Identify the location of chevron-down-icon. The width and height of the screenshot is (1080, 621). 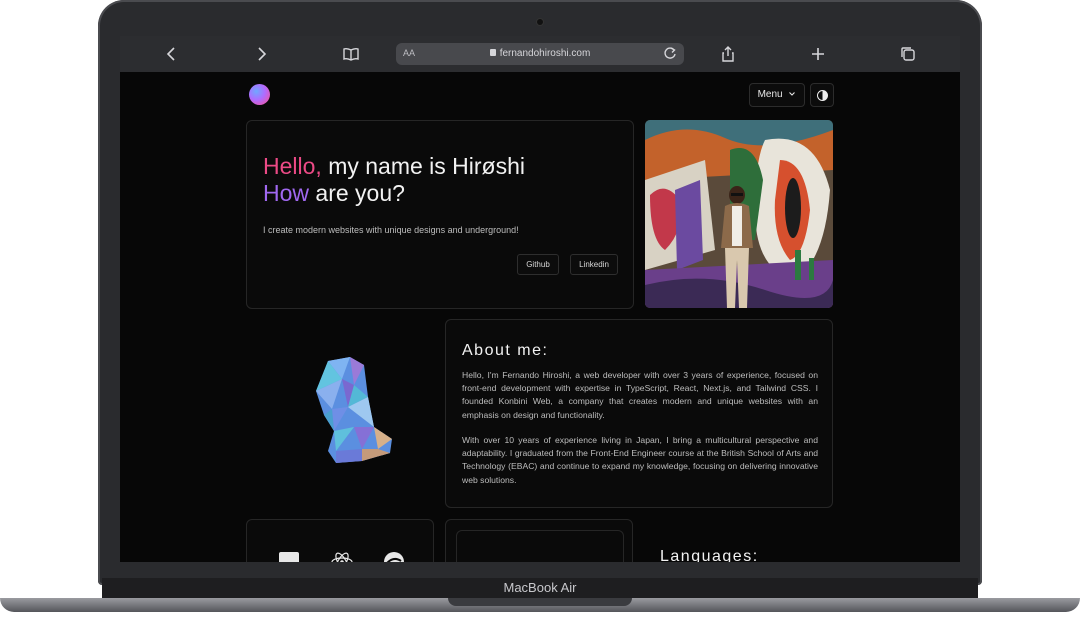
(792, 96).